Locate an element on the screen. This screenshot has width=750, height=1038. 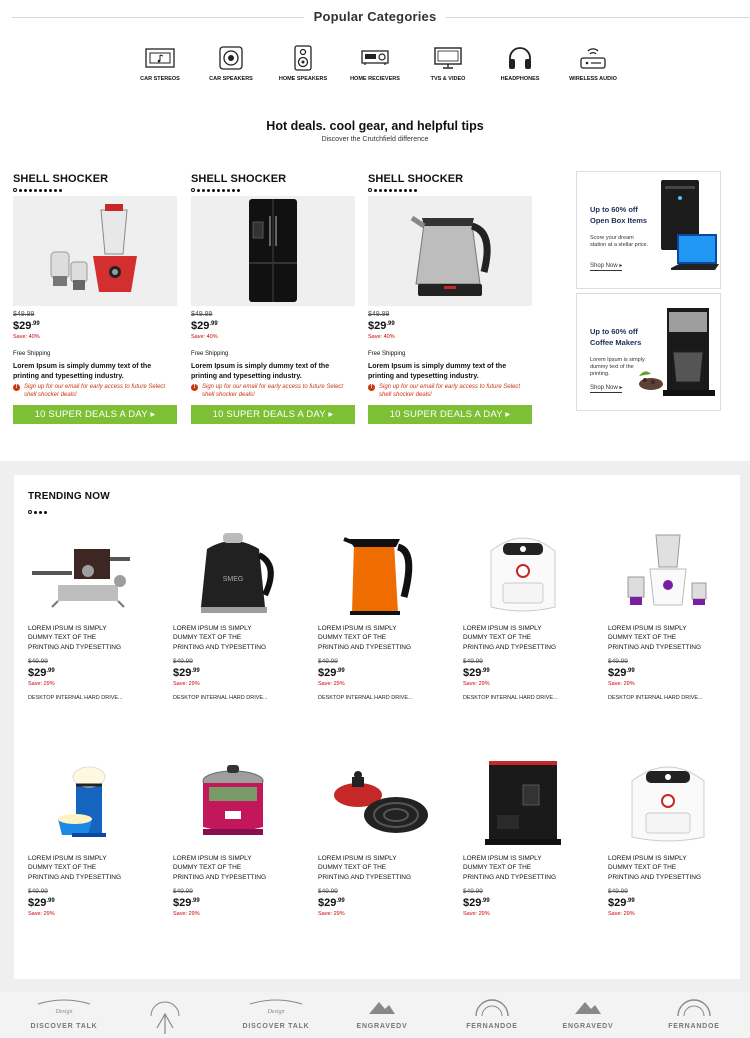
product-image-rice-cooker is located at coordinates (233, 802).